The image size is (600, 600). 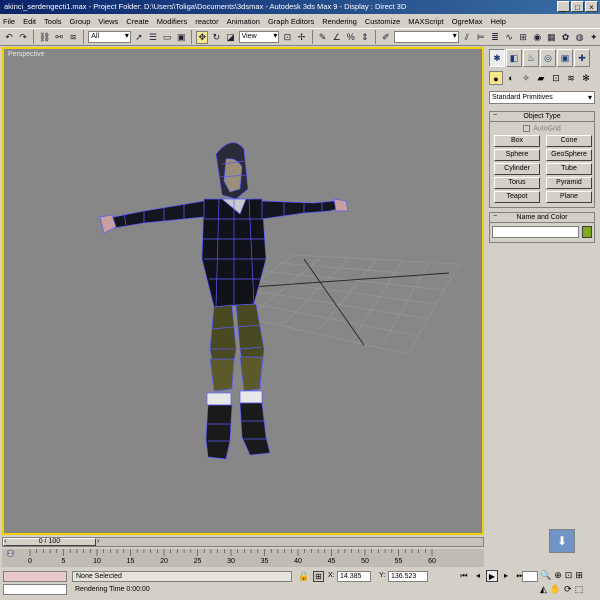 I want to click on plane-button: Plane, so click(x=569, y=197).